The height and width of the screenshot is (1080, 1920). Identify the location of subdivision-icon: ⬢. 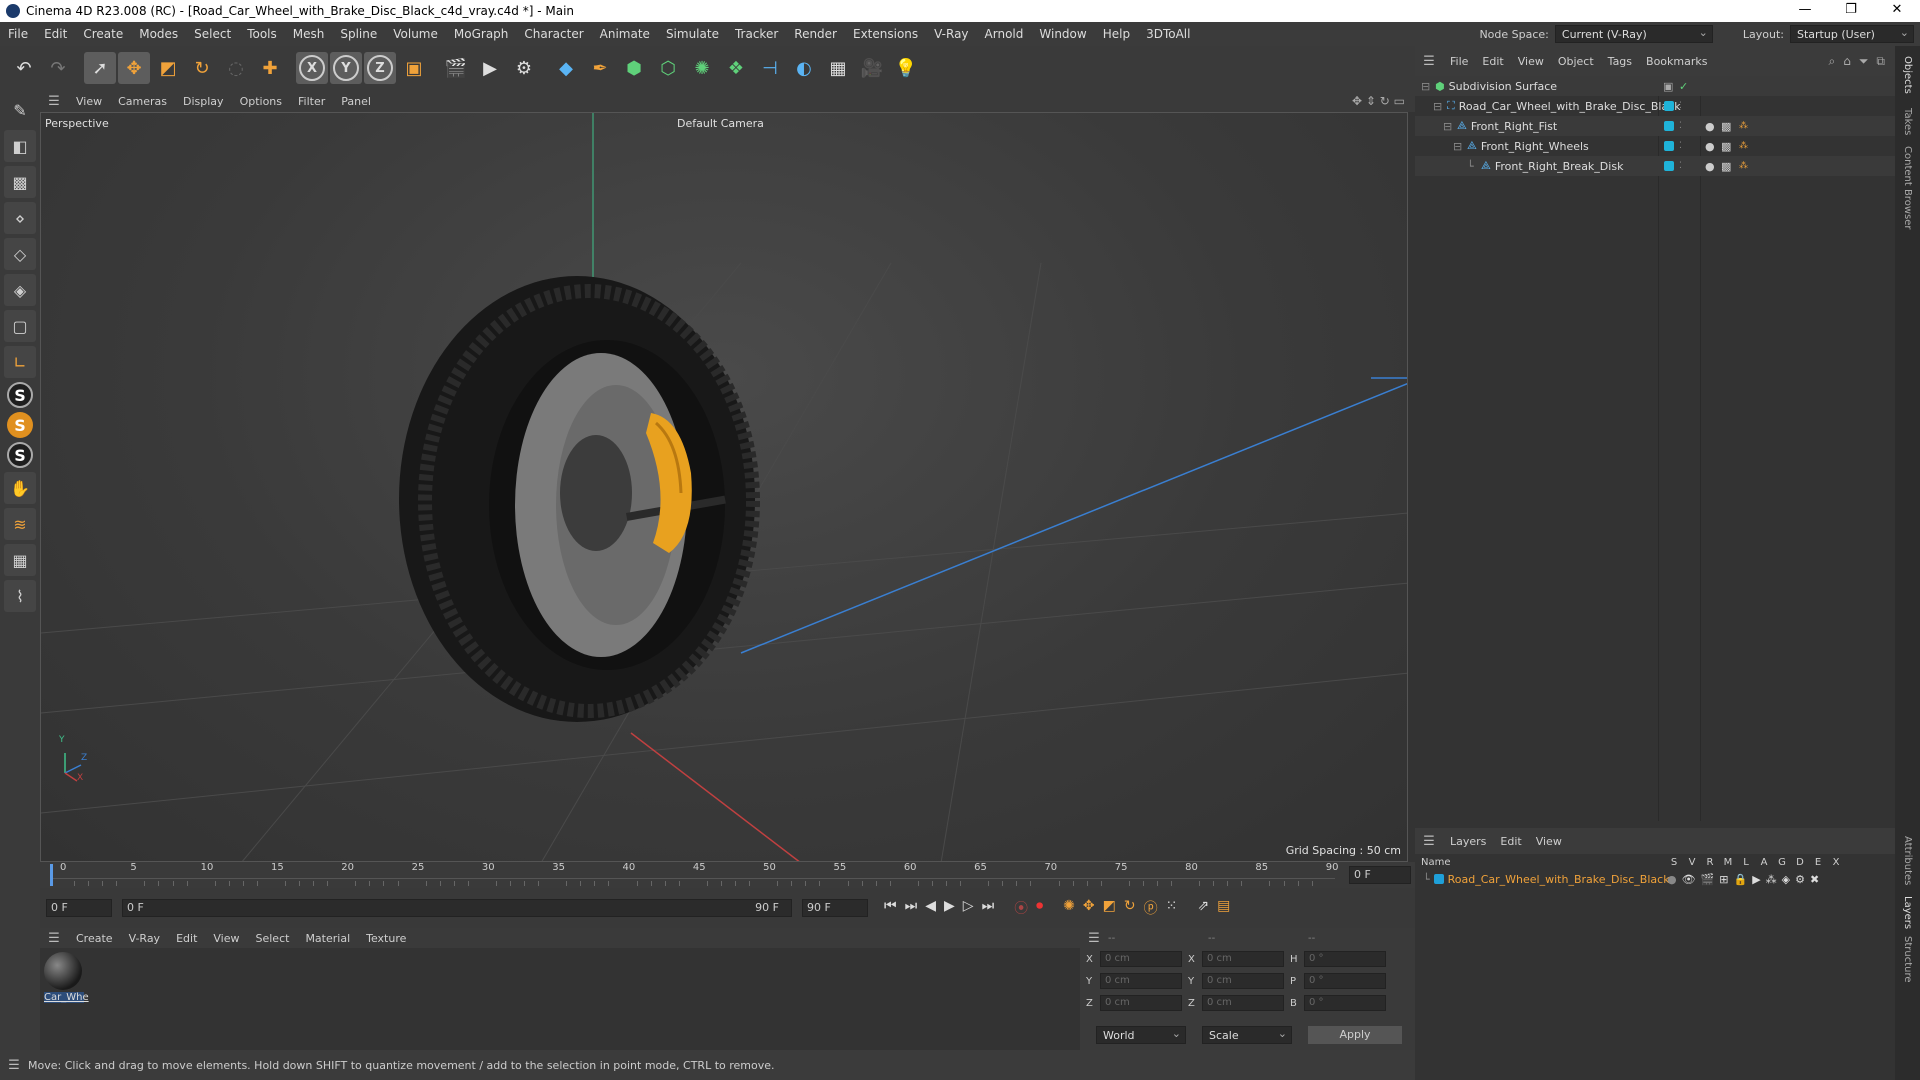
(634, 68).